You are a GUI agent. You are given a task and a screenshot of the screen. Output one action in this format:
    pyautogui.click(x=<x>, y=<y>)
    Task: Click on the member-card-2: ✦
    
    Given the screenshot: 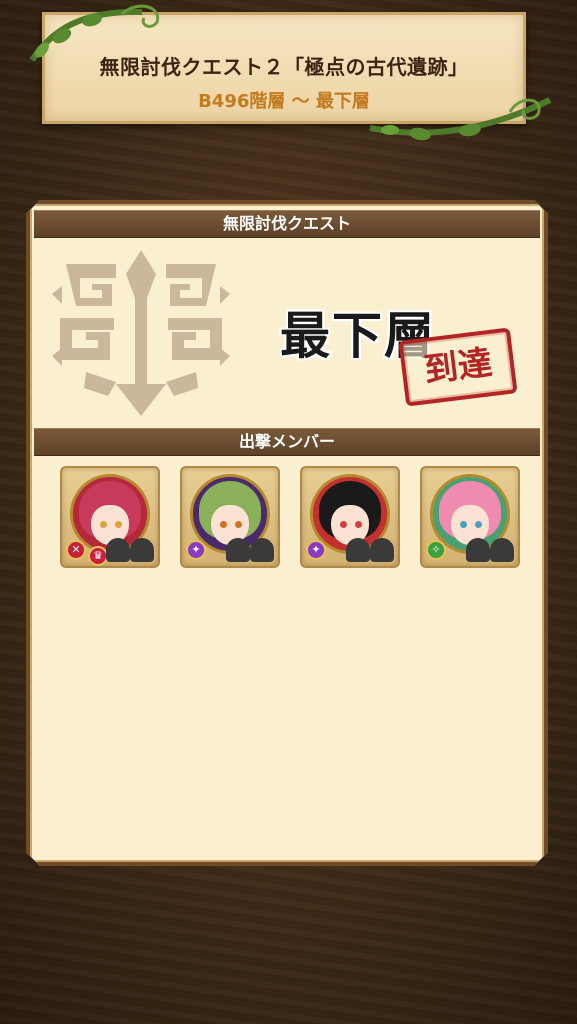 What is the action you would take?
    pyautogui.click(x=230, y=517)
    